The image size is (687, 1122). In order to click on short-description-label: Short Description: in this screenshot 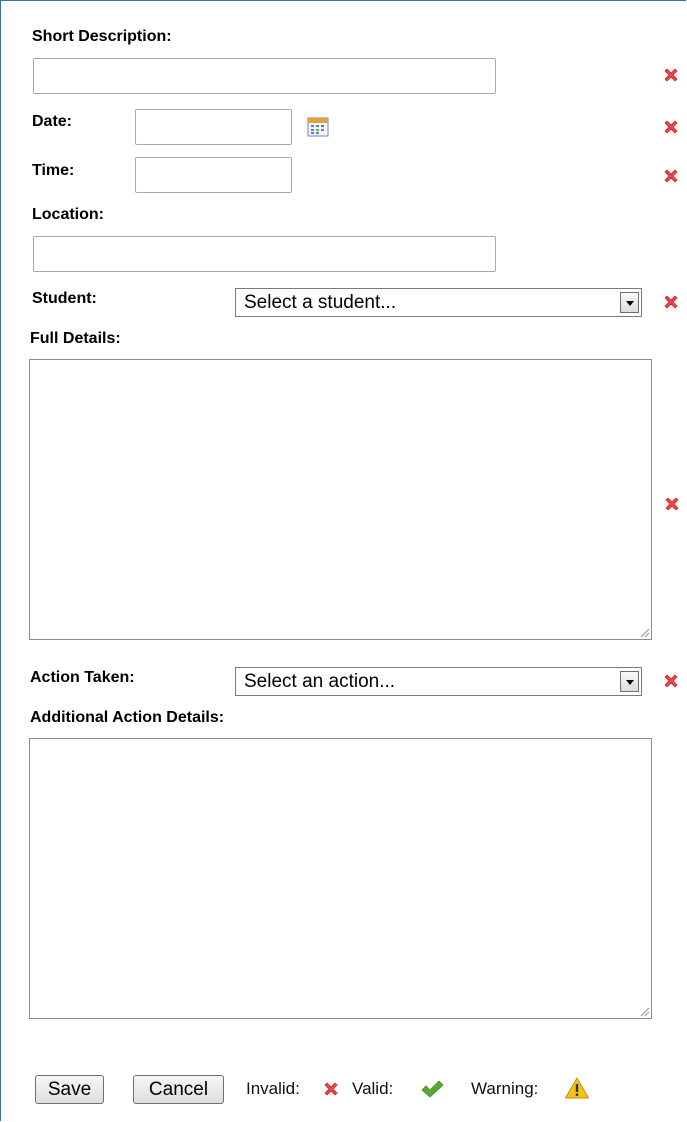, I will do `click(102, 36)`.